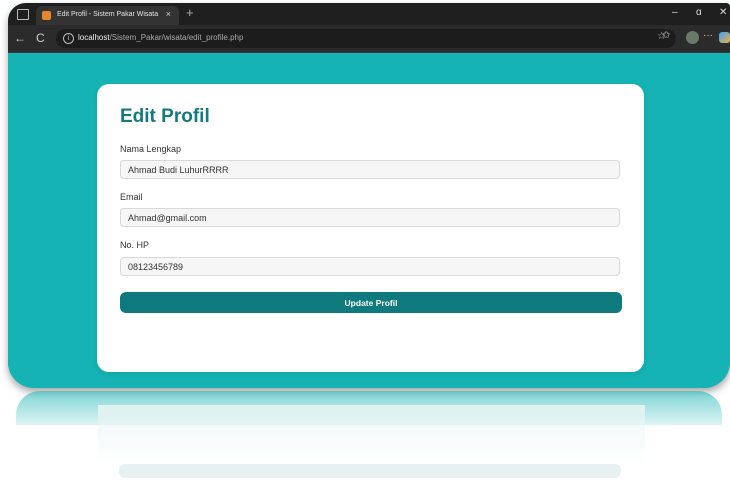 This screenshot has height=491, width=730. Describe the element at coordinates (708, 35) in the screenshot. I see `more-menu-icon: ···` at that location.